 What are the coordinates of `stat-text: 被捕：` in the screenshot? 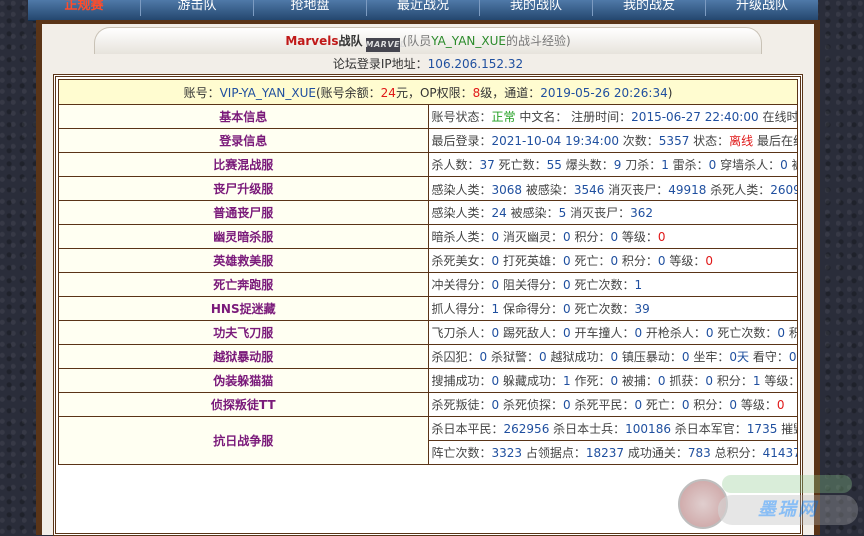 It's located at (638, 381).